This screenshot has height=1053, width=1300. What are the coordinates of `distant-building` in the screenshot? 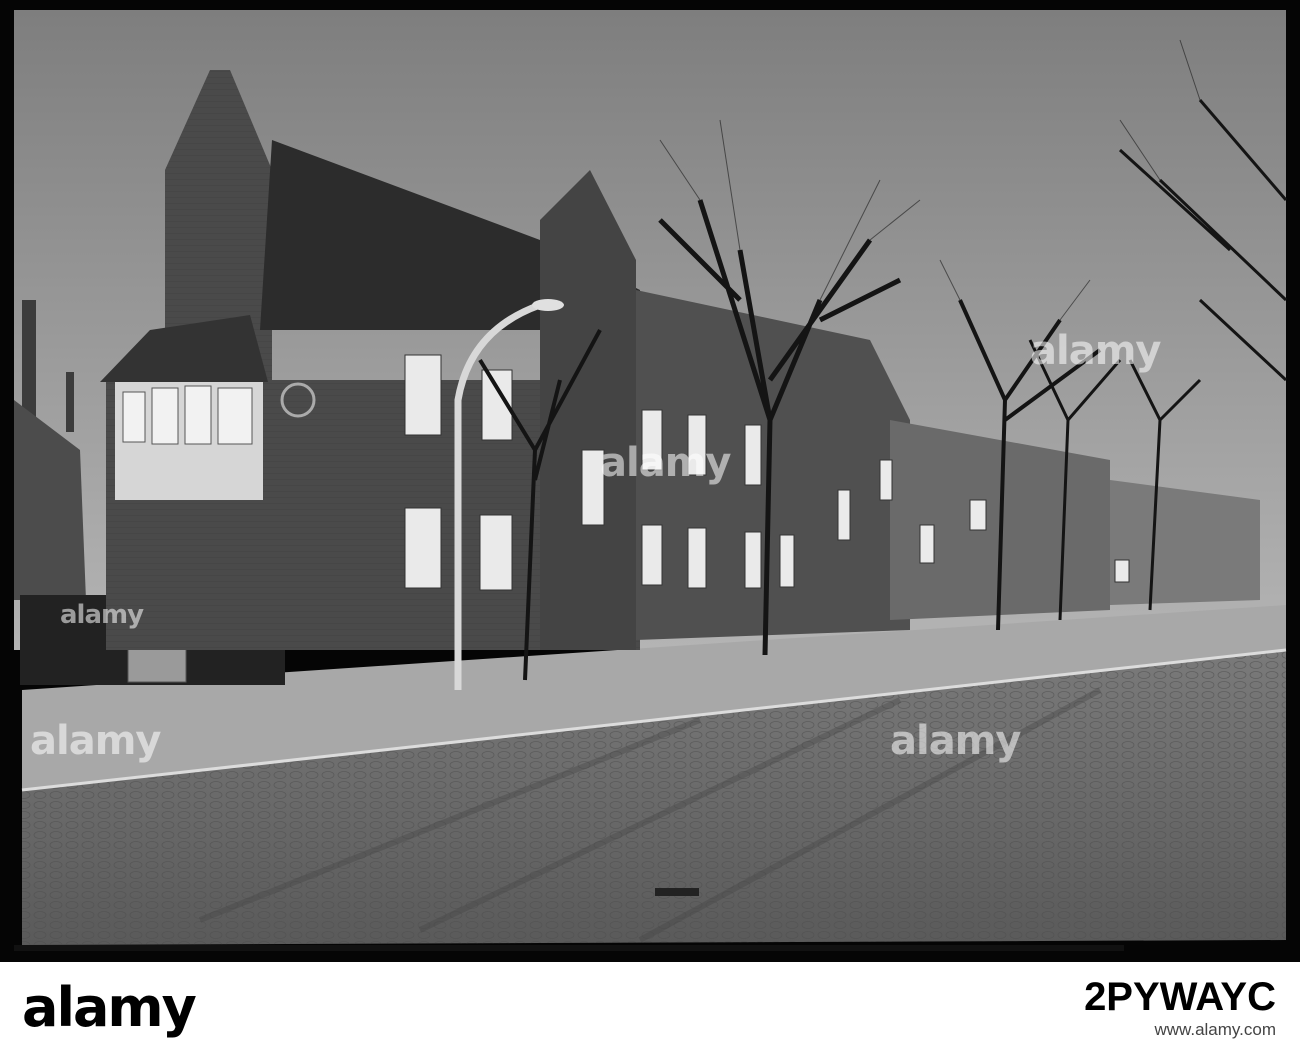 It's located at (1185, 542).